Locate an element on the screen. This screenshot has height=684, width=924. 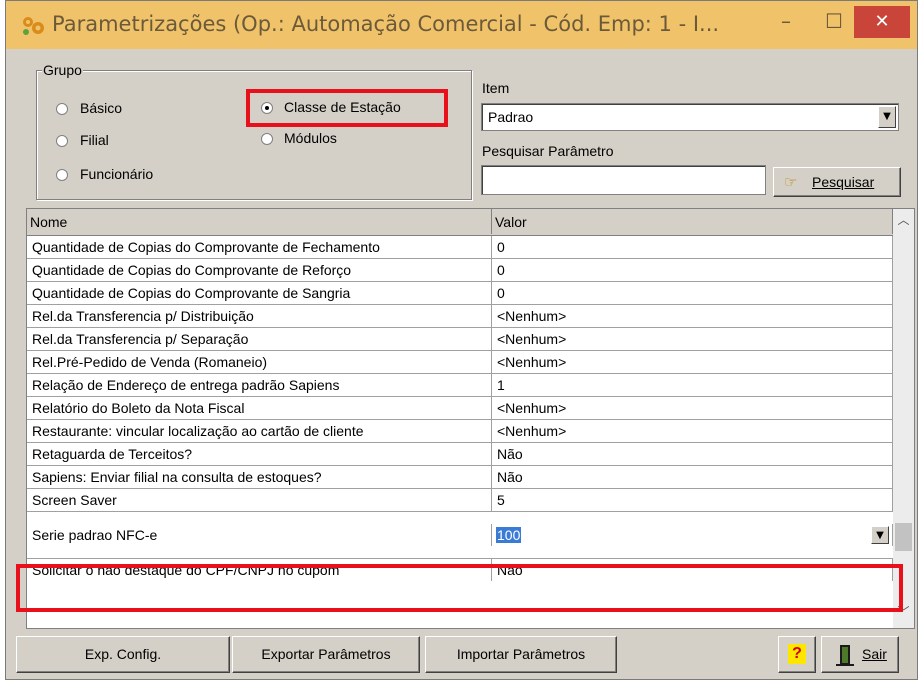
pesquisar-button-label: Pesquisar is located at coordinates (843, 182).